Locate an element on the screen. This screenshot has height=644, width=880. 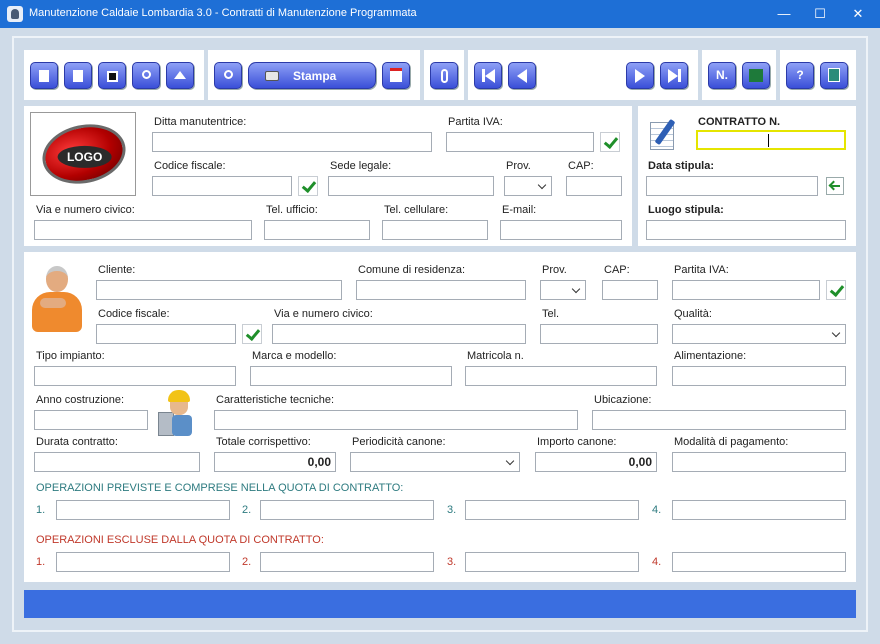
insert-date-arrow-icon is located at coordinates (835, 186).